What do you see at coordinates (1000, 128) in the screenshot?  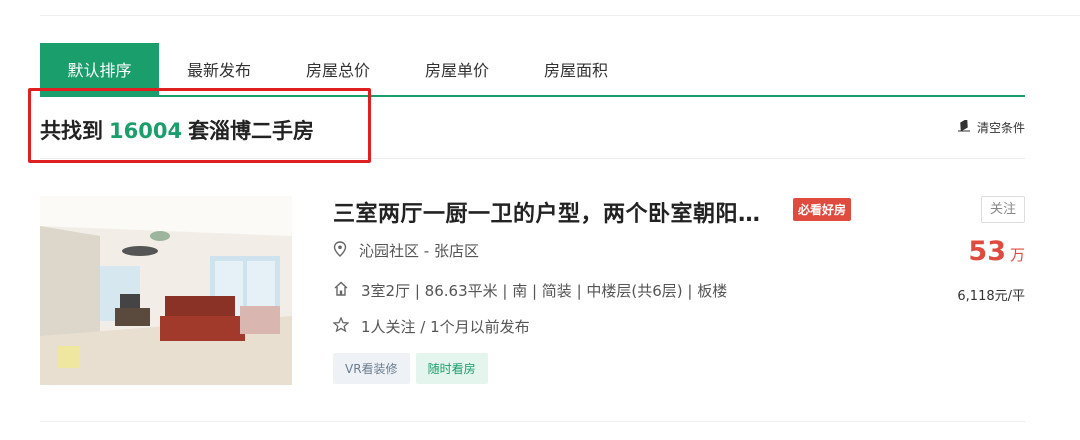 I see `clear-filters-label: 清空条件` at bounding box center [1000, 128].